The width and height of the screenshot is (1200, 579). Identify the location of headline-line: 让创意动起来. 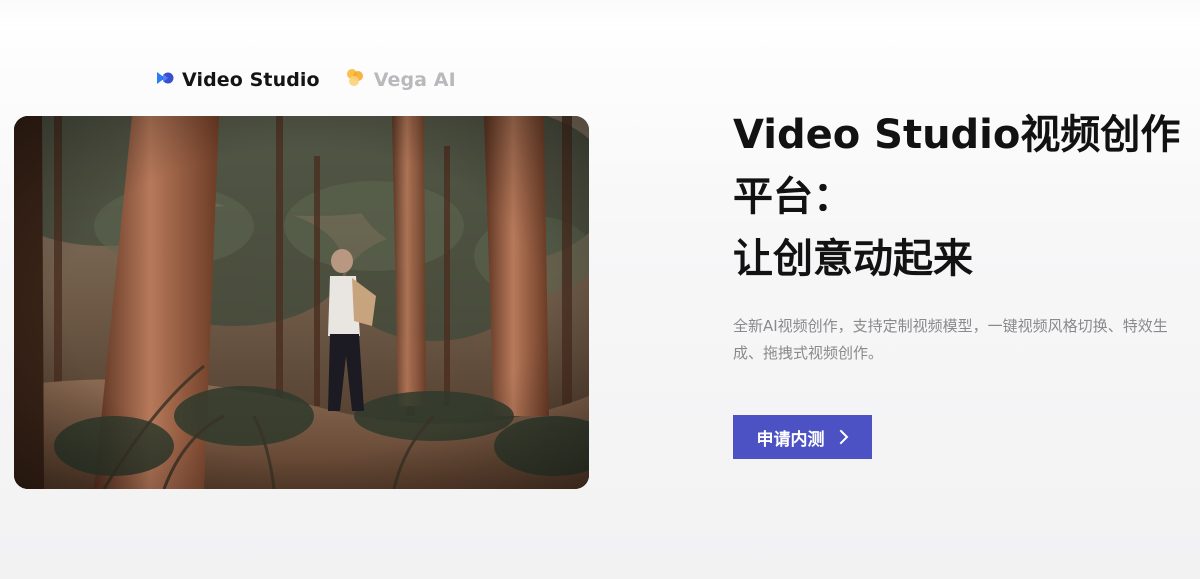
(853, 259).